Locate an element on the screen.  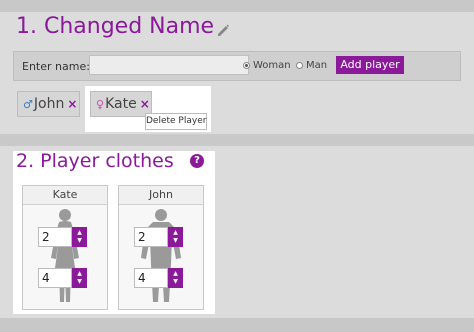
name-panel: Enter name: Woman Man Add player is located at coordinates (237, 66).